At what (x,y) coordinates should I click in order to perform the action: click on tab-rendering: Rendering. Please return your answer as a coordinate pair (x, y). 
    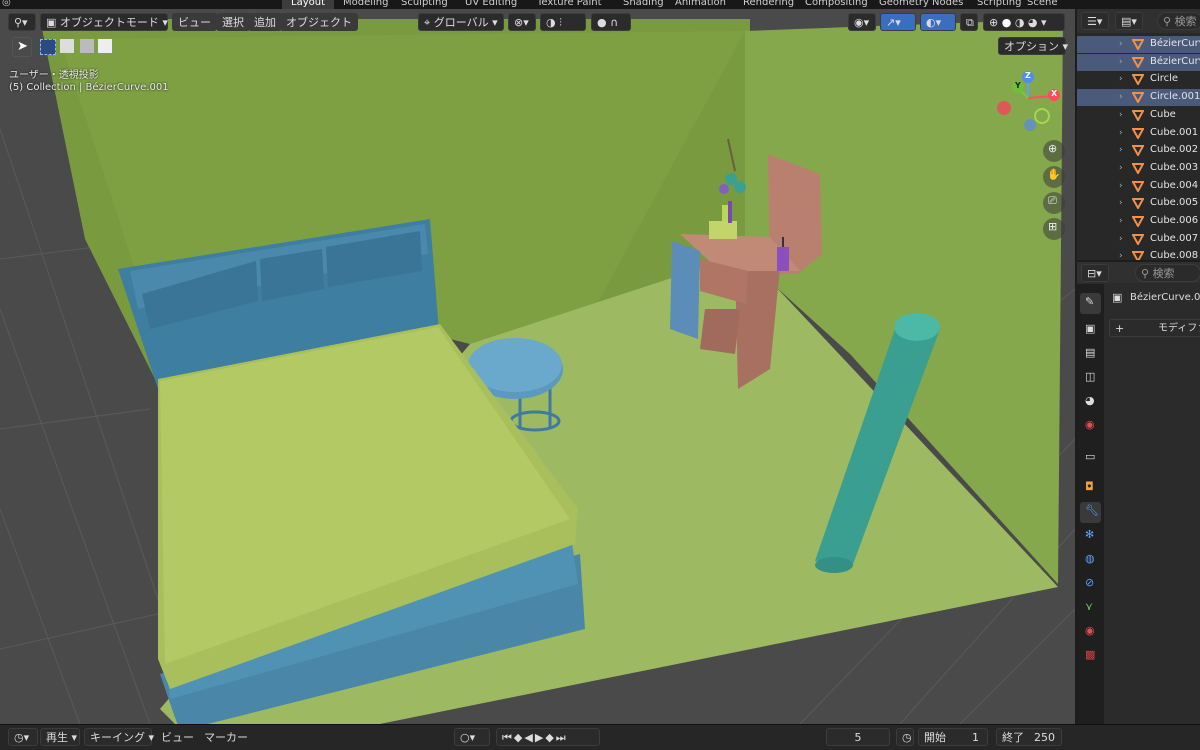
    Looking at the image, I should click on (768, 4).